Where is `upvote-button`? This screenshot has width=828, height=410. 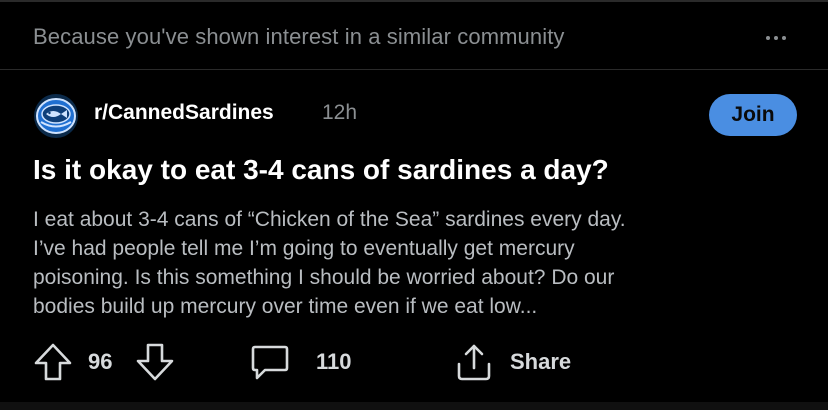
upvote-button is located at coordinates (53, 362).